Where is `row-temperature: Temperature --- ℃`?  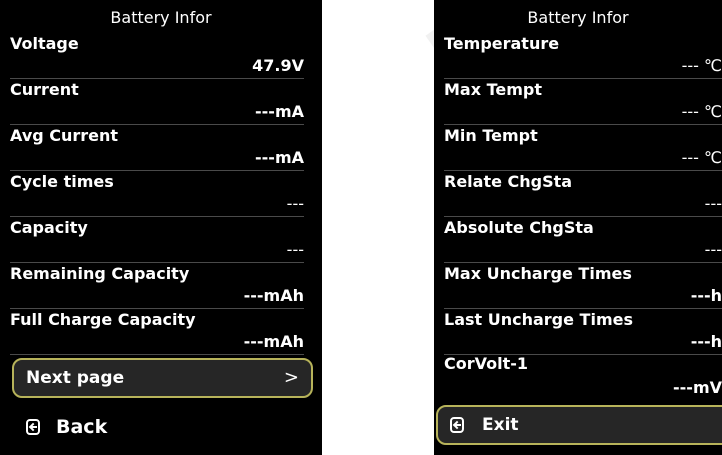 row-temperature: Temperature --- ℃ is located at coordinates (583, 56).